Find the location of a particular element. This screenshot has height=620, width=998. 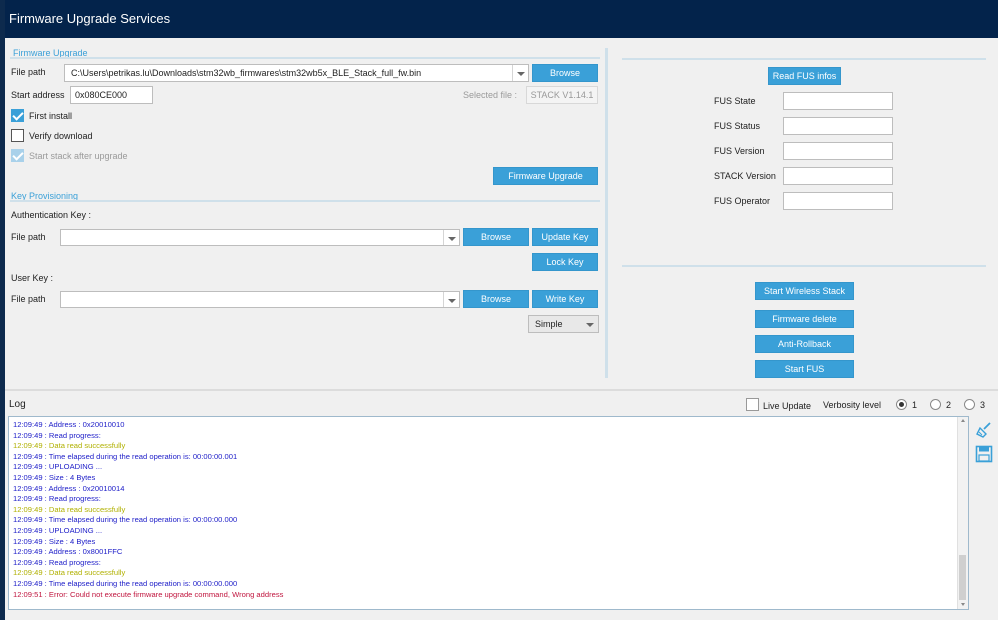

read-fus-infos-button: Read FUS infos is located at coordinates (804, 76).